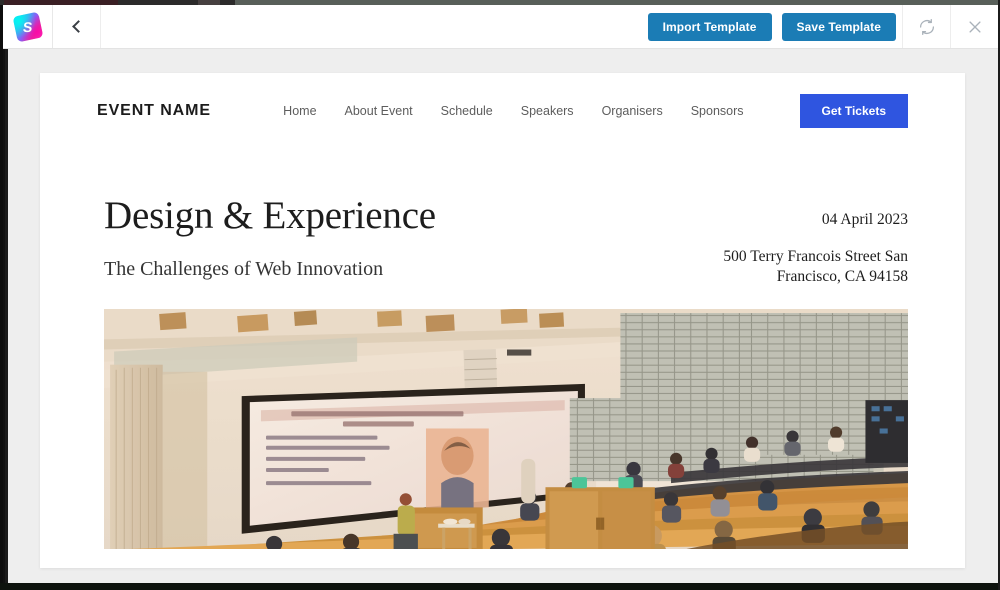 This screenshot has height=590, width=1000. I want to click on close-icon, so click(974, 26).